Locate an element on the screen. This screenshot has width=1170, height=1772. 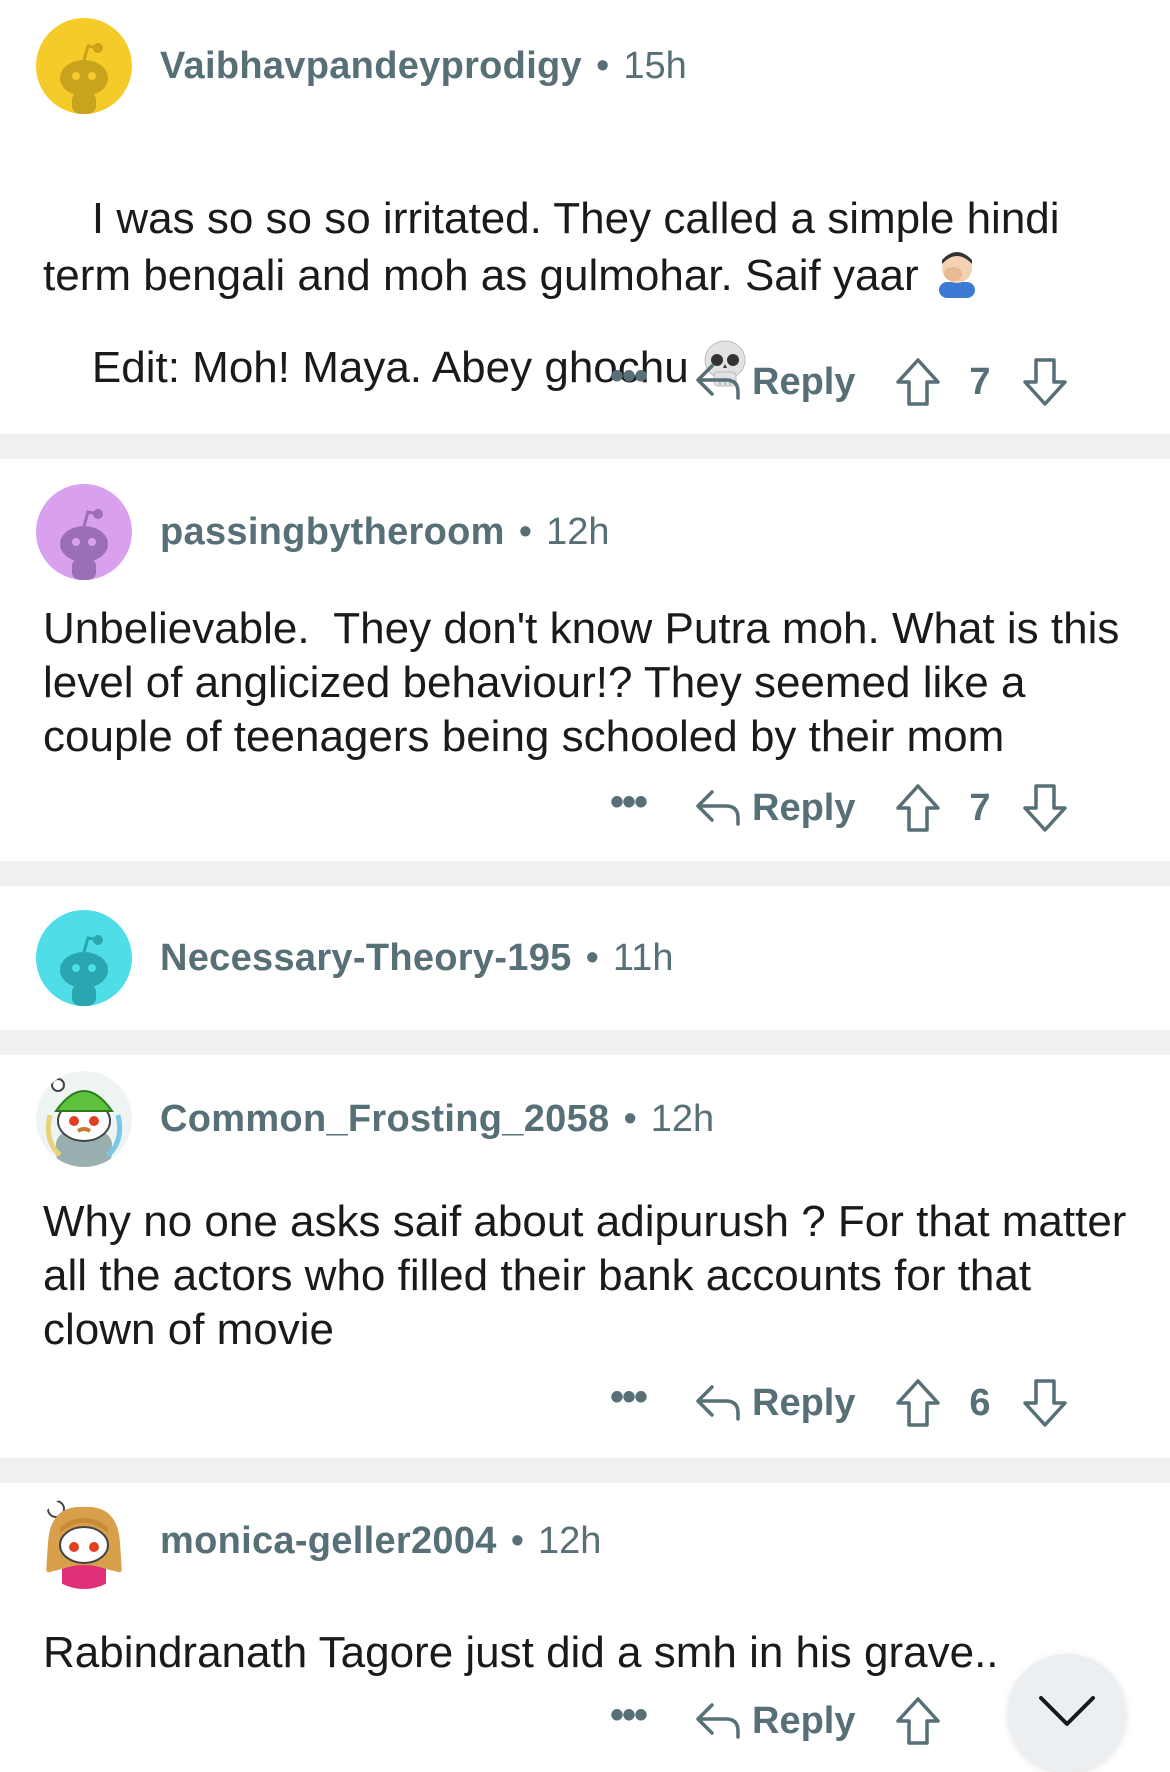
comment-header: passingbytheroom • 12h is located at coordinates (322, 532).